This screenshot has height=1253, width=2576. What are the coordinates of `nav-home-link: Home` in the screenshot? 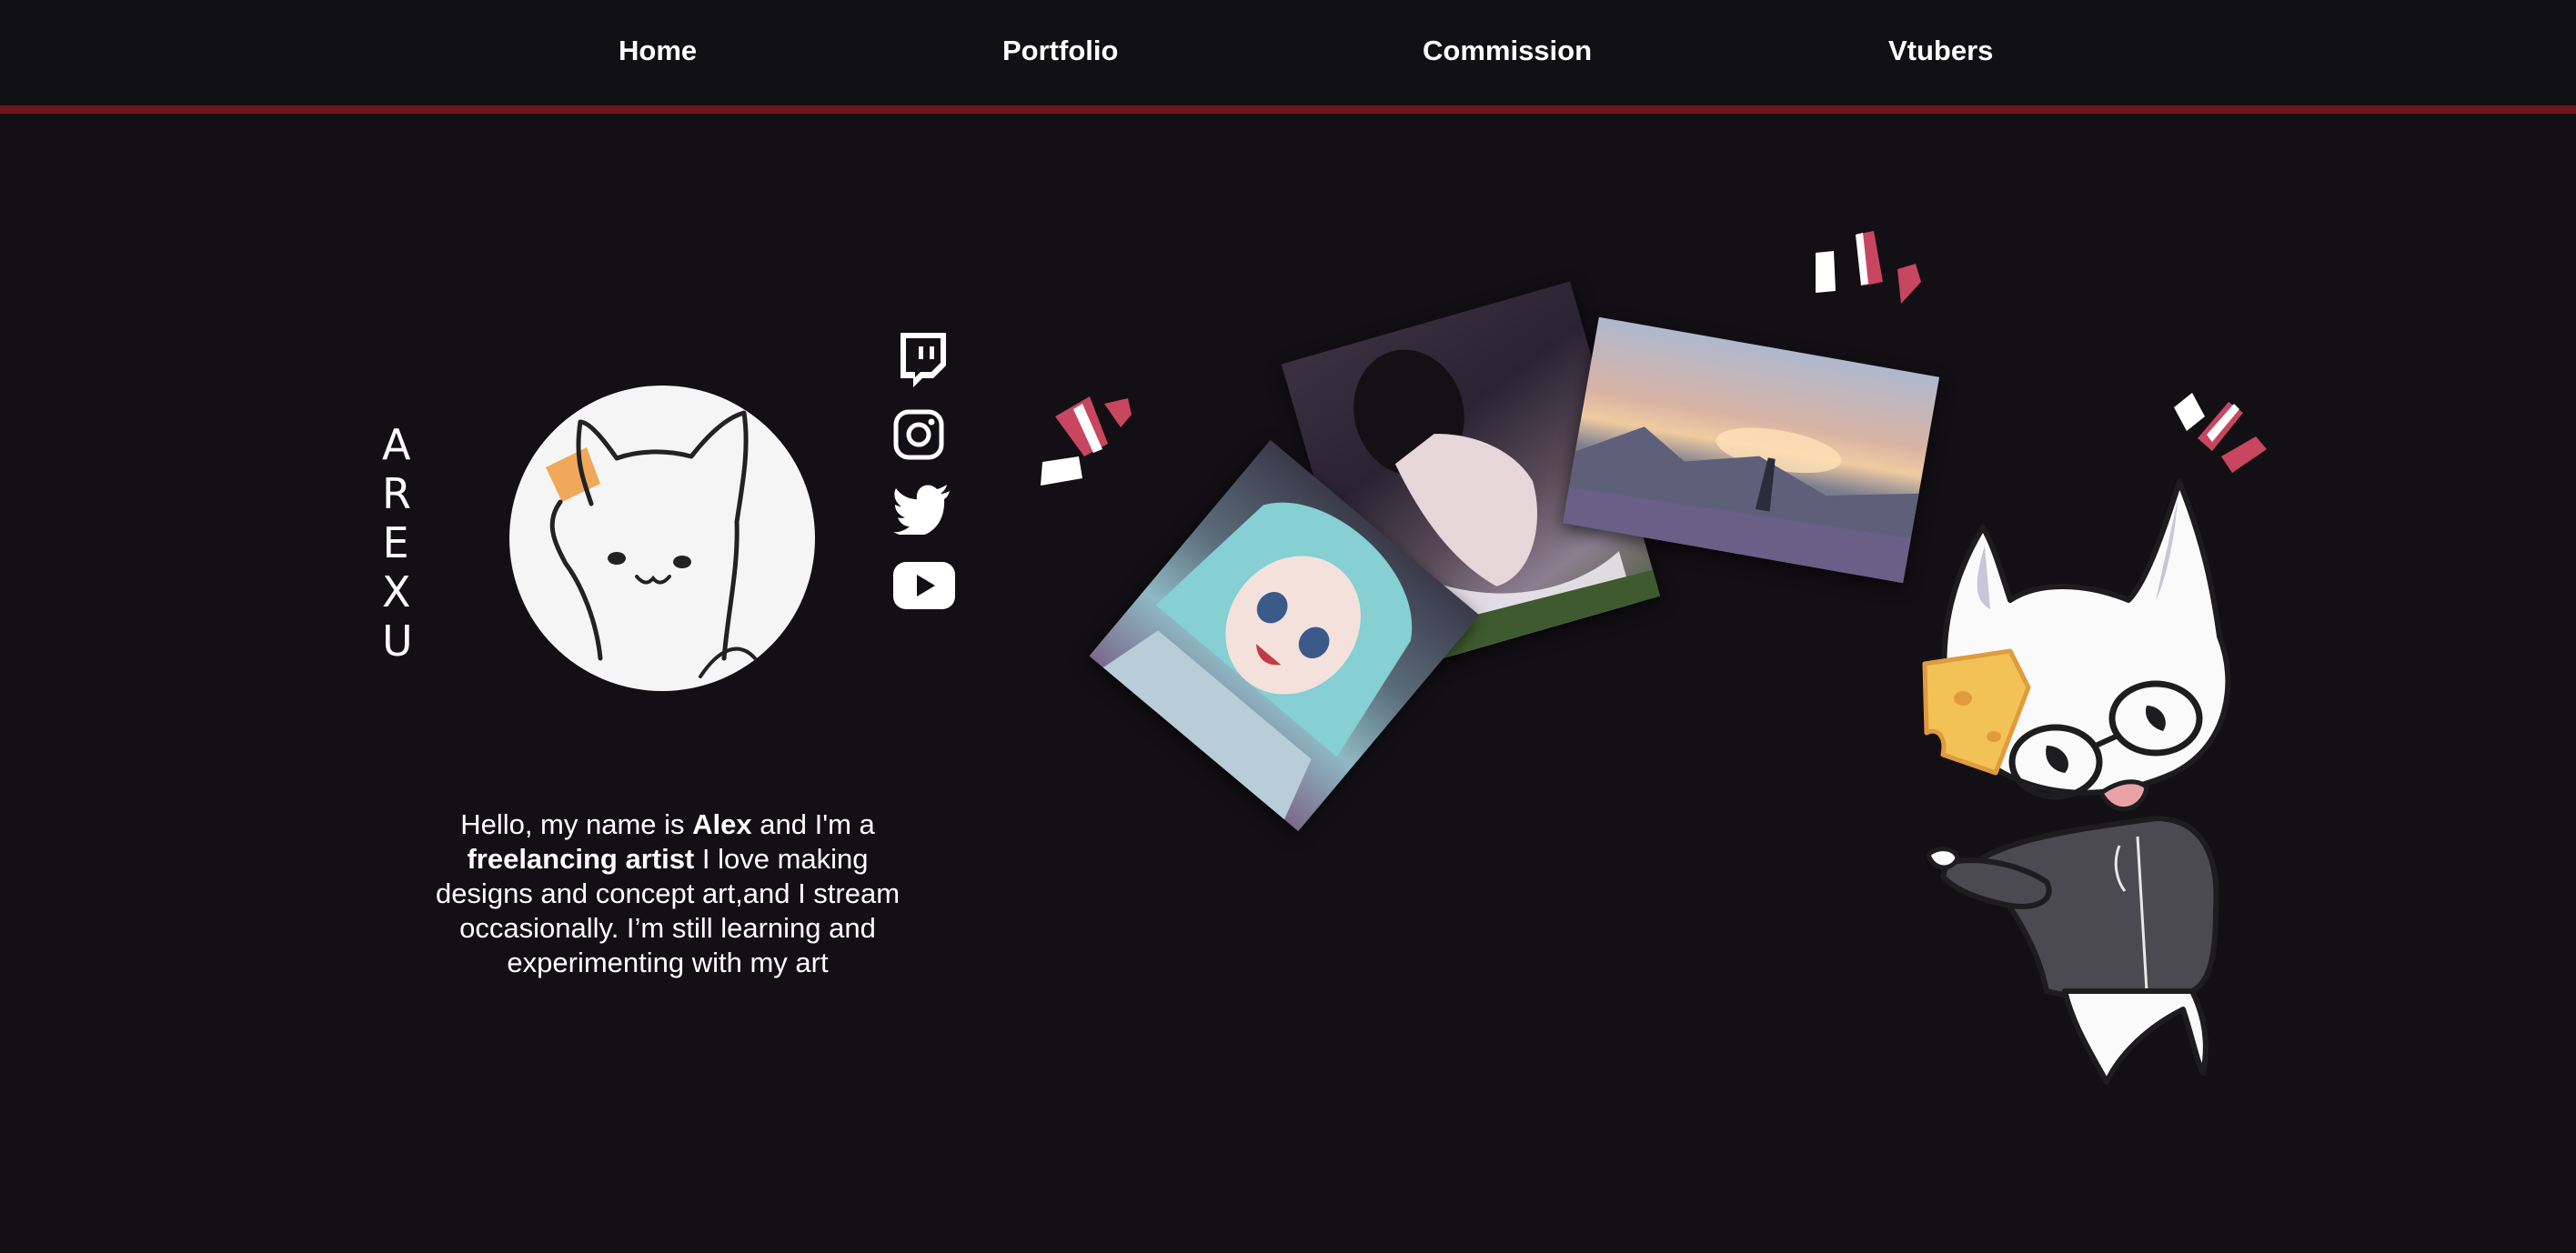 It's located at (658, 51).